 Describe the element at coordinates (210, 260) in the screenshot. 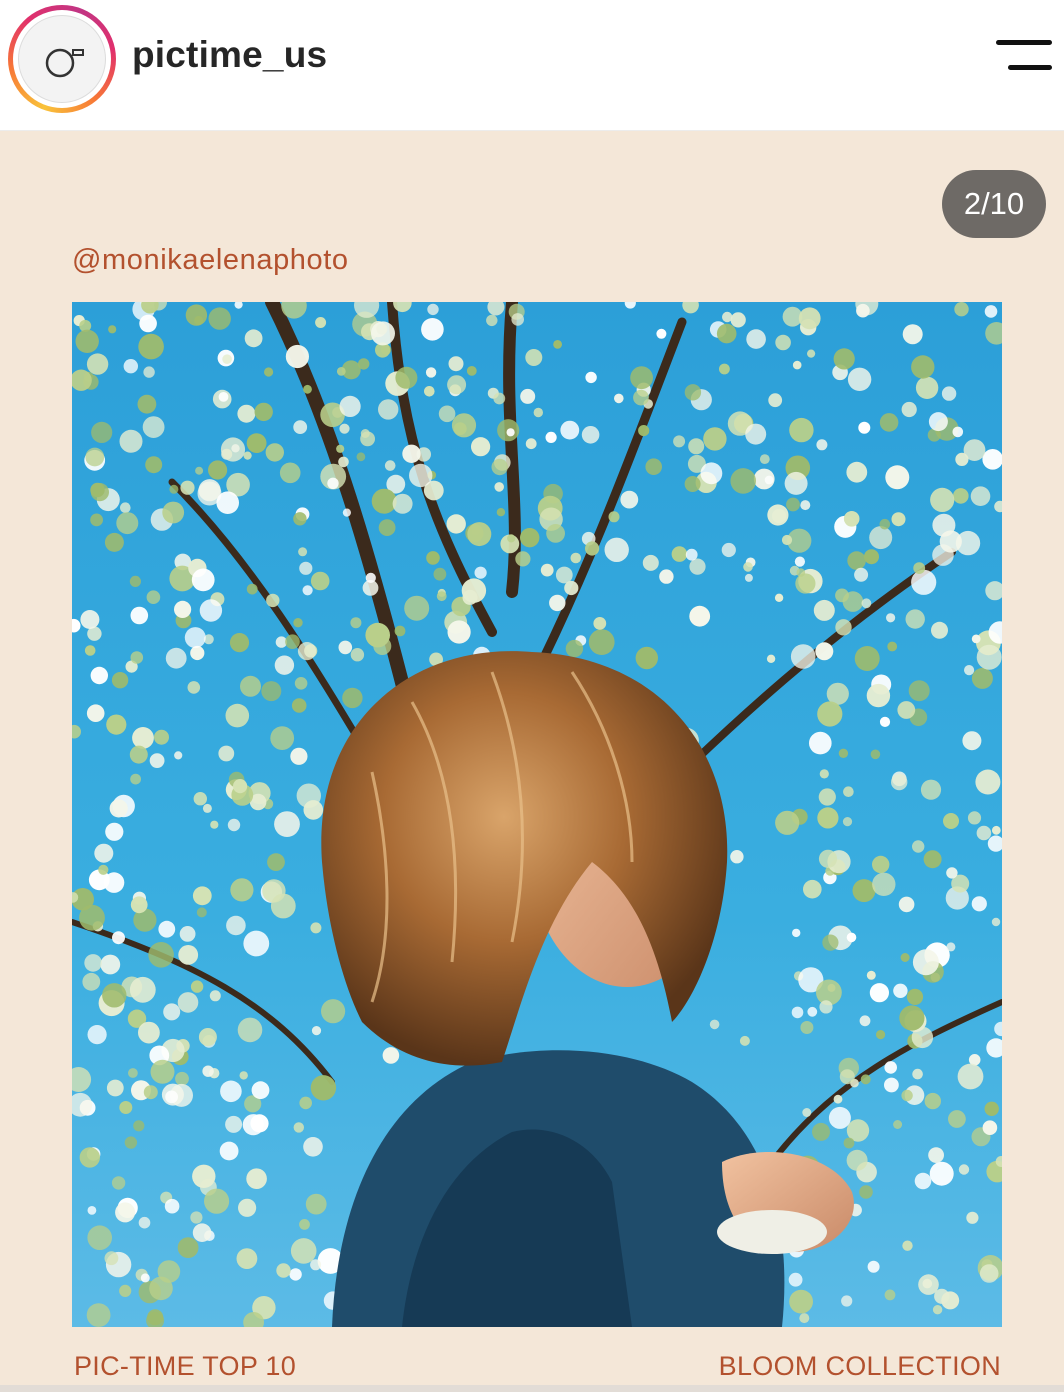

I see `photographer-handle: @monikaelenaphoto` at that location.